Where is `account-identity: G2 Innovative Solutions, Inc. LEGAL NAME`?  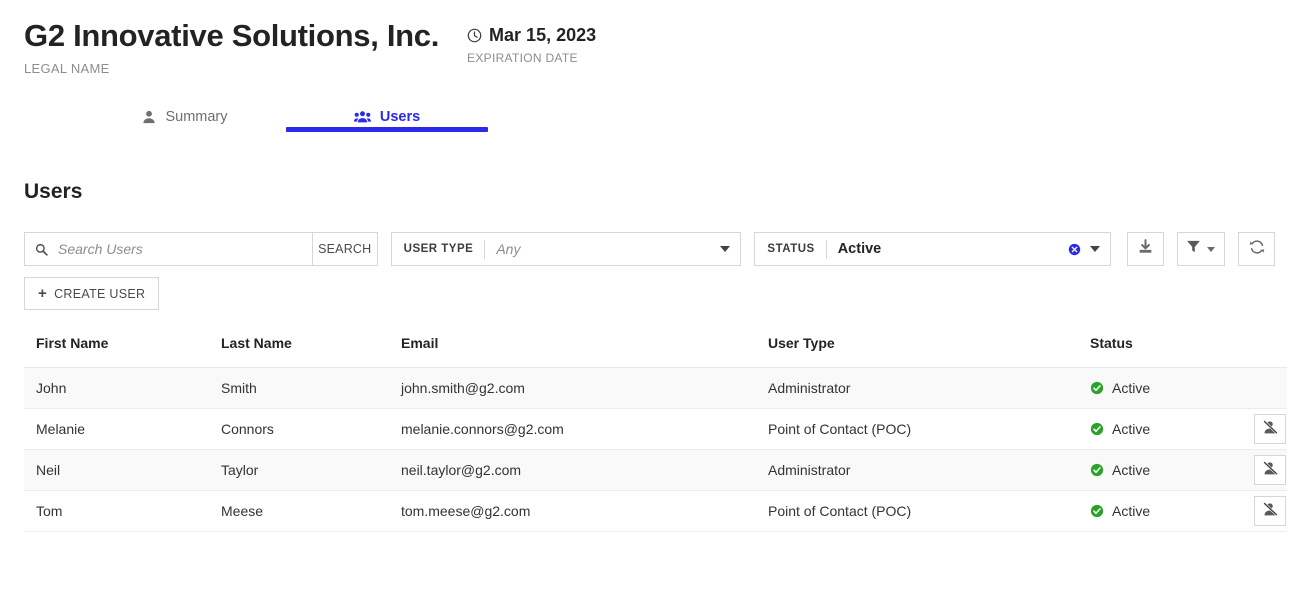 account-identity: G2 Innovative Solutions, Inc. LEGAL NAME is located at coordinates (231, 46).